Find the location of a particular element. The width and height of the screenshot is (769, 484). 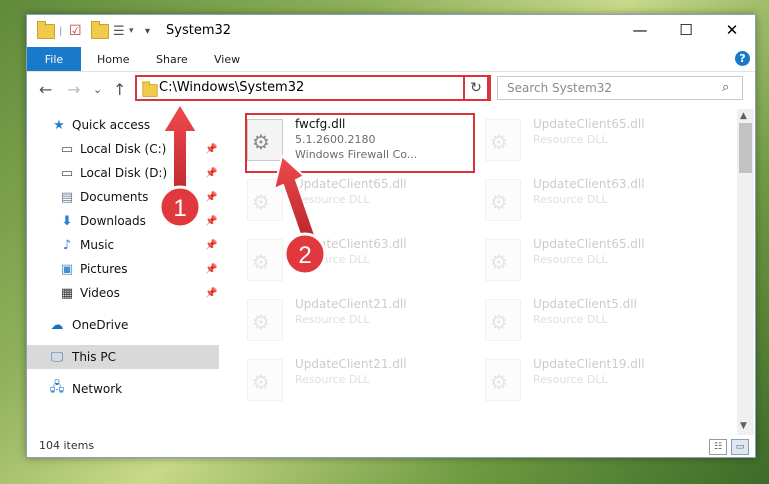

star-icon: ★ is located at coordinates (59, 125).